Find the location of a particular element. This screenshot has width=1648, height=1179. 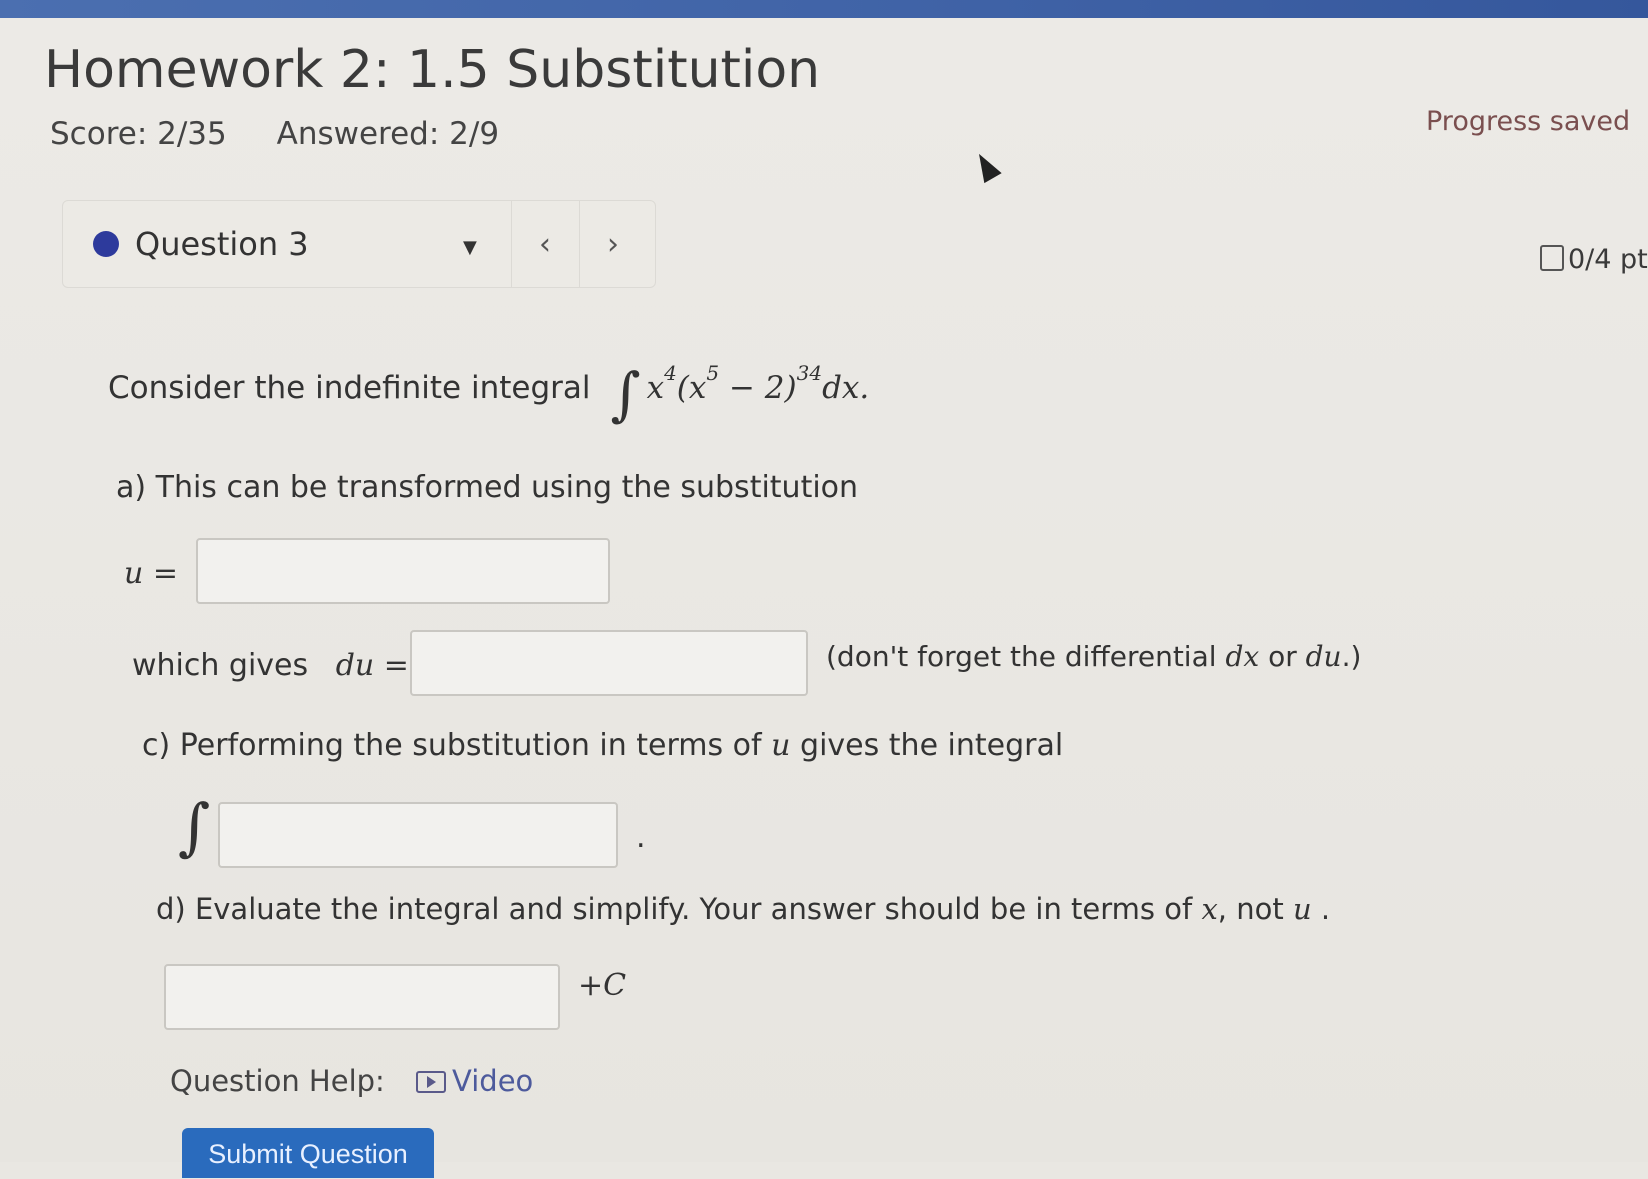

previous-question-button: ‹ is located at coordinates (544, 244).